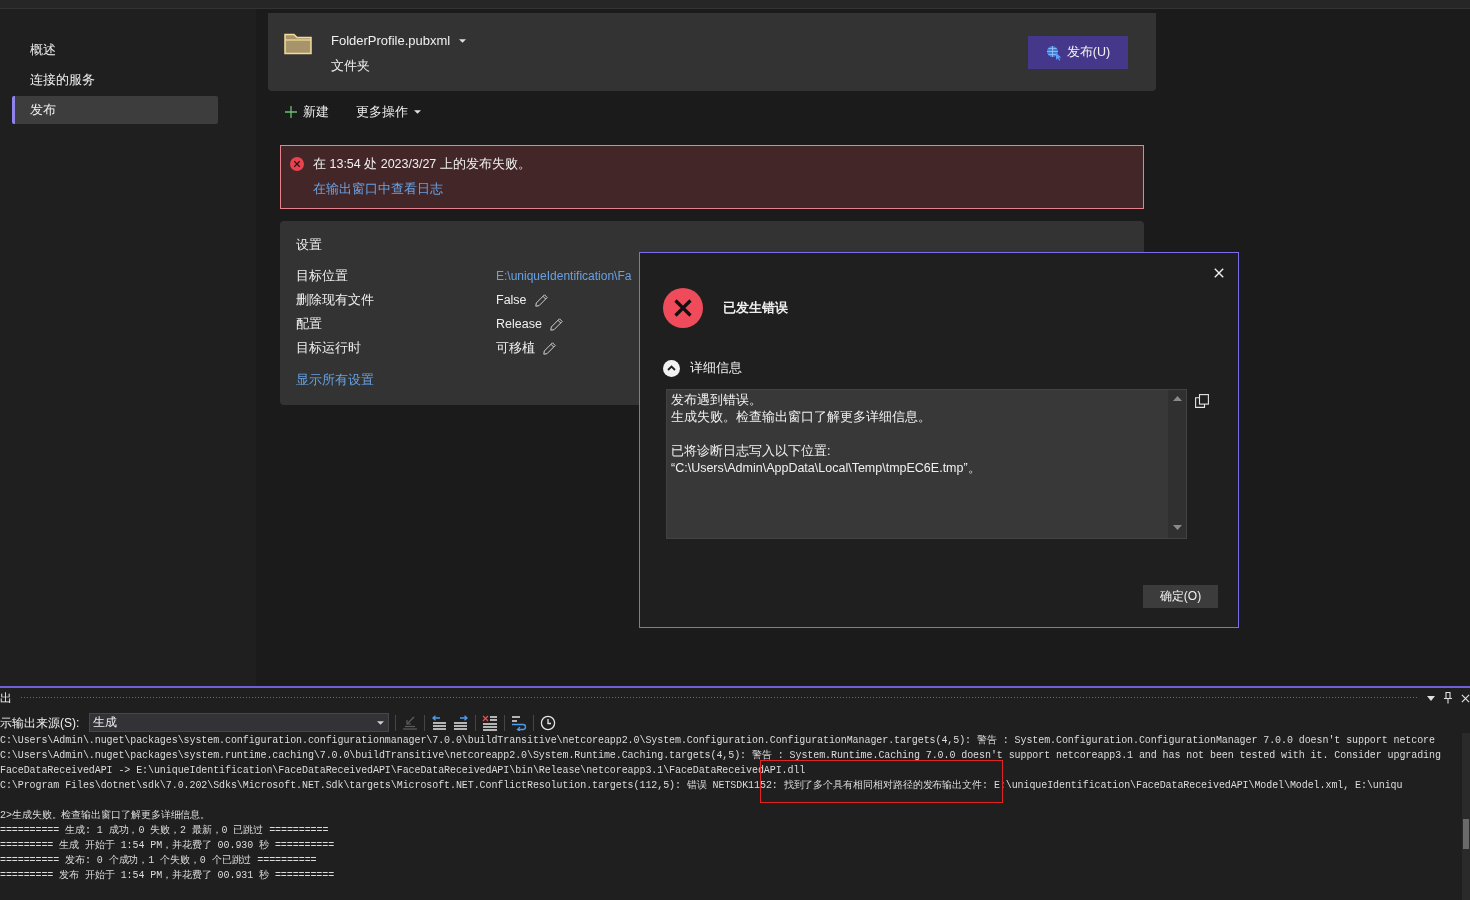 This screenshot has height=900, width=1470. Describe the element at coordinates (307, 112) in the screenshot. I see `new-button: 新建` at that location.